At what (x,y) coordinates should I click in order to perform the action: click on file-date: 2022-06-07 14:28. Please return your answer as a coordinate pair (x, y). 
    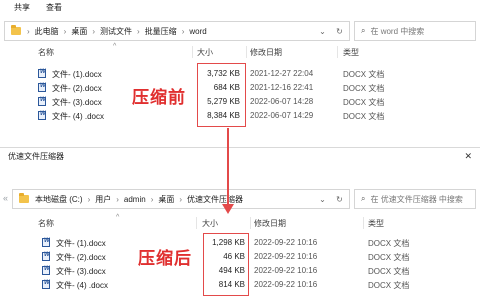
    Looking at the image, I should click on (282, 101).